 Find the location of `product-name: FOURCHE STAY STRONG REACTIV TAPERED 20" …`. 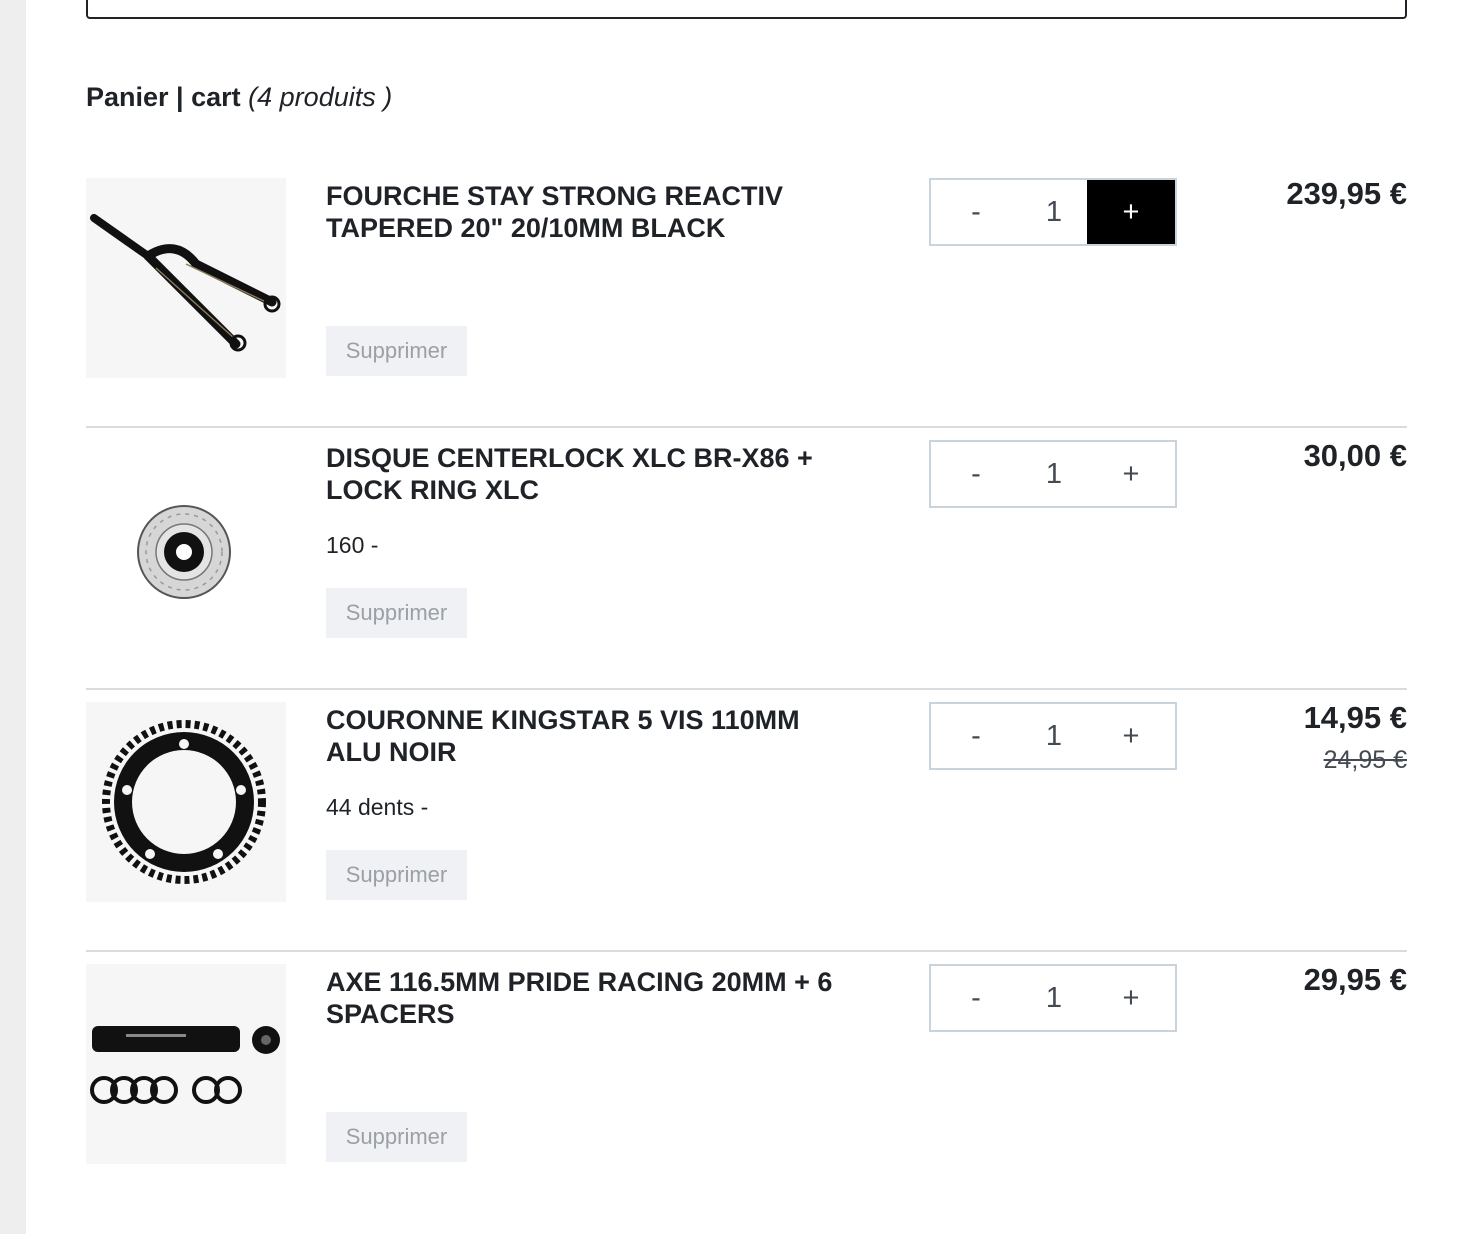

product-name: FOURCHE STAY STRONG REACTIV TAPERED 20" … is located at coordinates (586, 212).